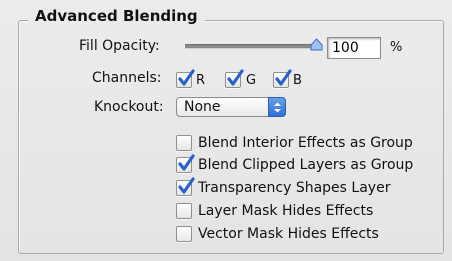 The height and width of the screenshot is (261, 452). What do you see at coordinates (306, 165) in the screenshot?
I see `blend-clipped-layers-label: Blend Clipped Layers as Group` at bounding box center [306, 165].